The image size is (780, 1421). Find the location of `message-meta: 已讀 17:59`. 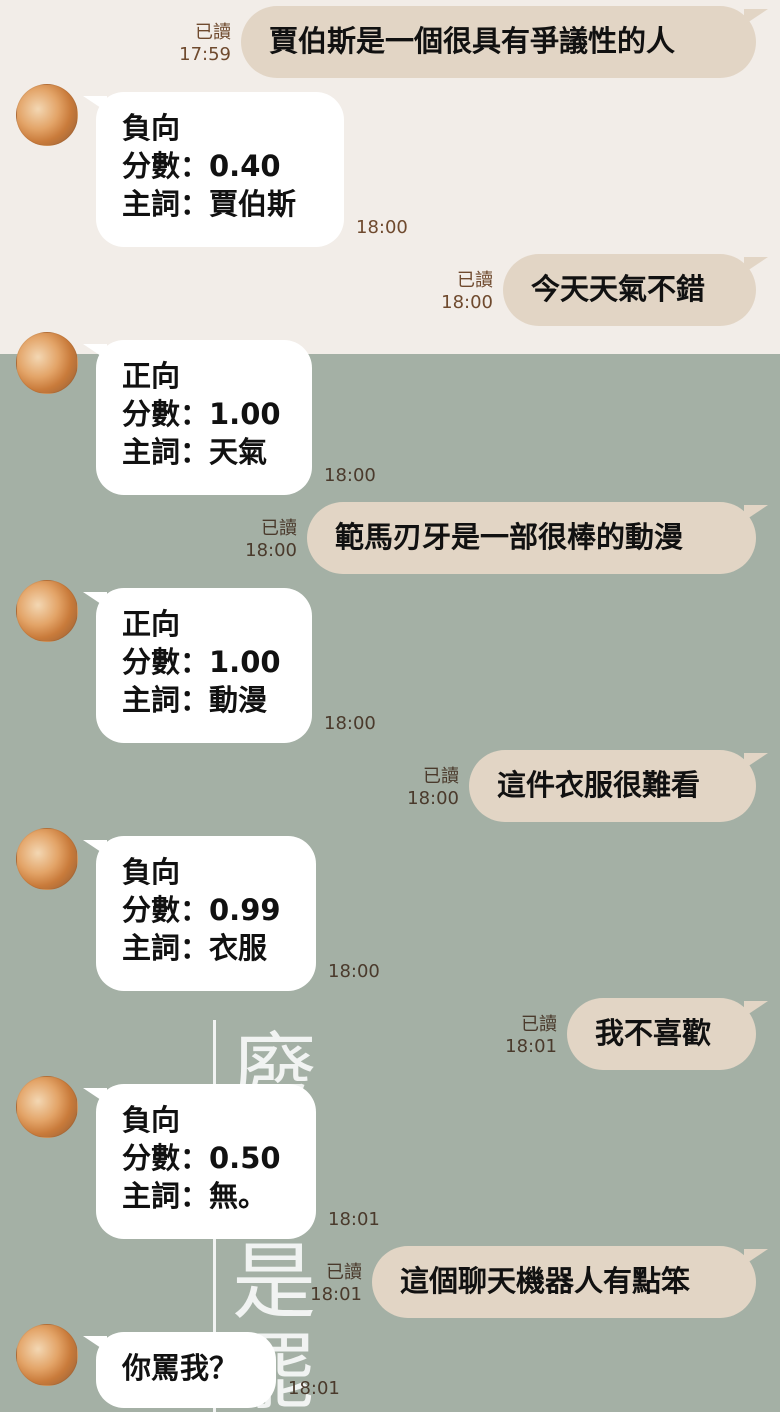

message-meta: 已讀 17:59 is located at coordinates (176, 44).